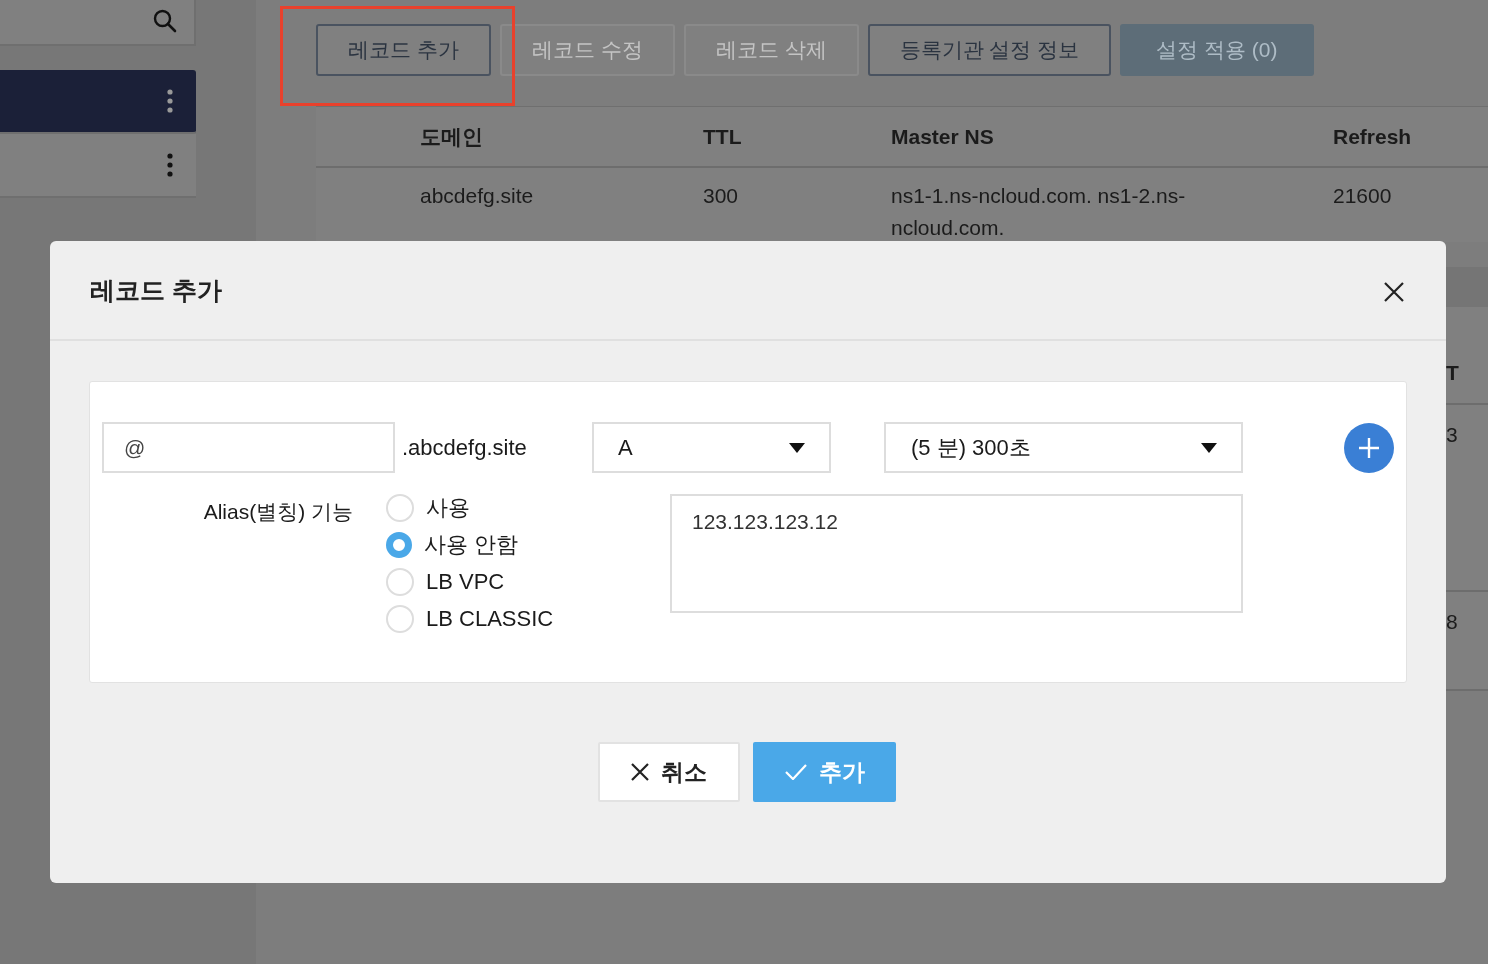  Describe the element at coordinates (795, 772) in the screenshot. I see `check-icon` at that location.